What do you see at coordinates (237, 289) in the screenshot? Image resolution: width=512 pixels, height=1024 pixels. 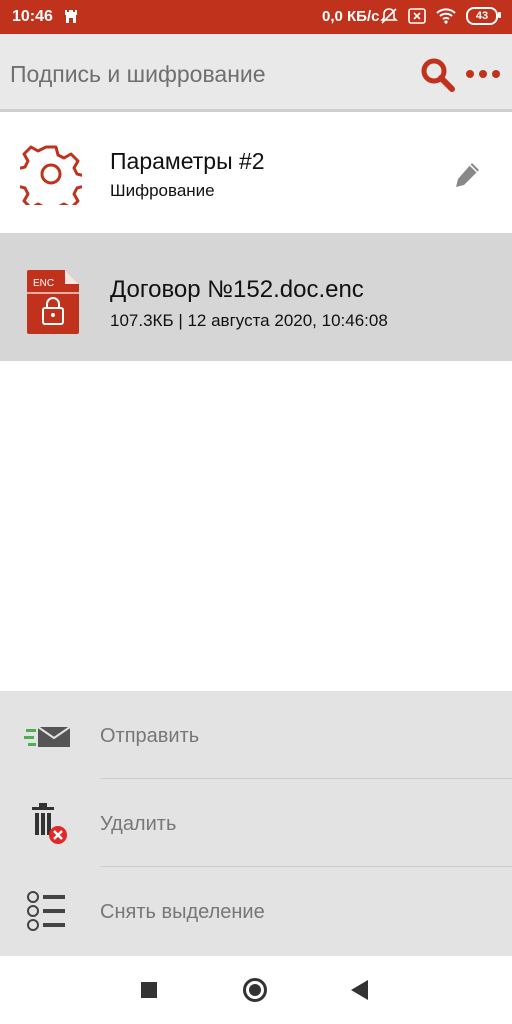 I see `file-name: Договор №152.doc.enc` at bounding box center [237, 289].